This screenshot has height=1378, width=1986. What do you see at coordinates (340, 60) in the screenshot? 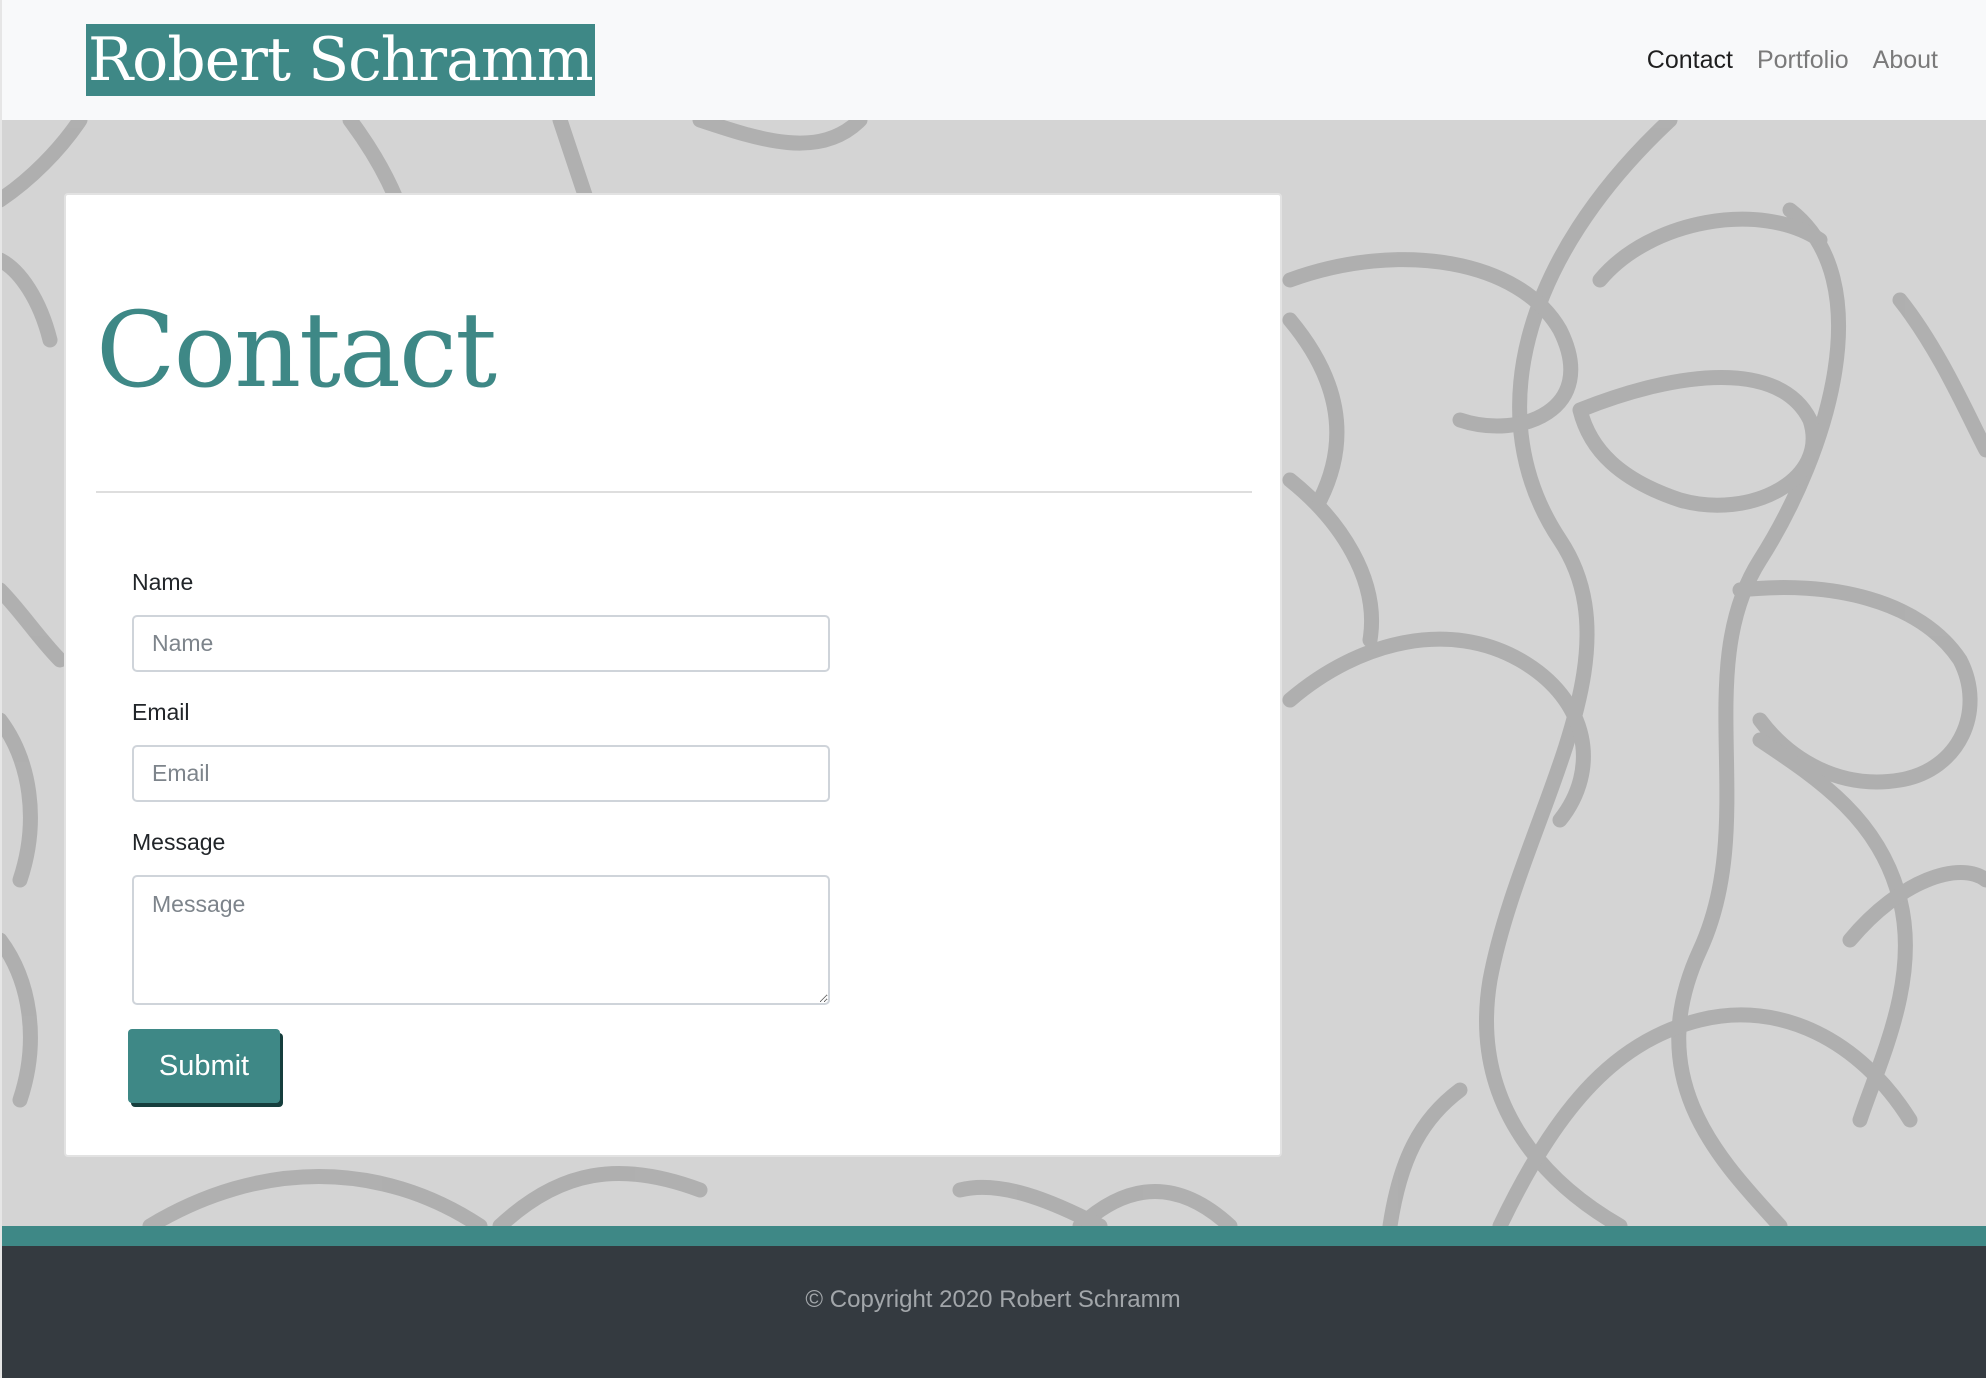
I see `brand-logo: Robert Schramm` at bounding box center [340, 60].